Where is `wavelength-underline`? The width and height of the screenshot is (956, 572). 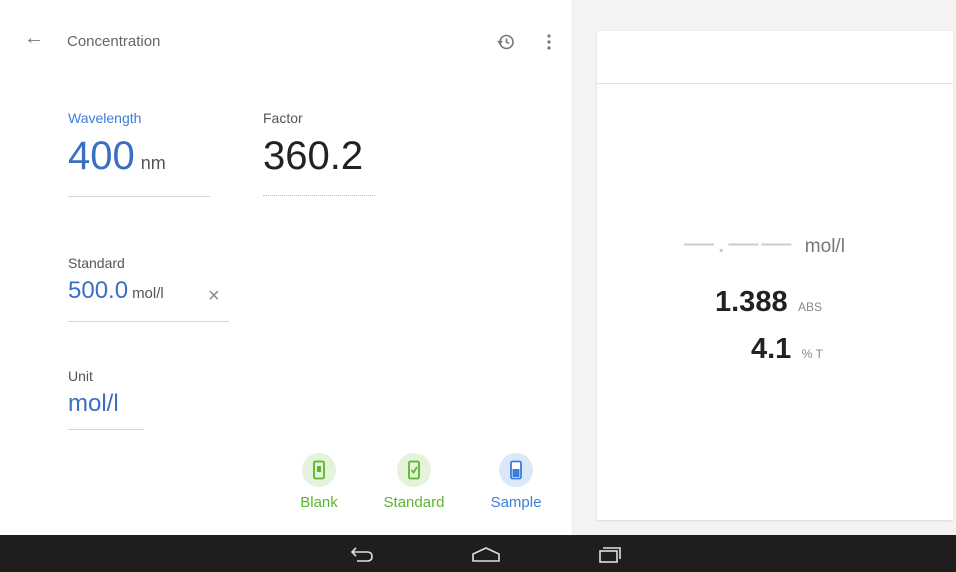
wavelength-underline is located at coordinates (139, 196).